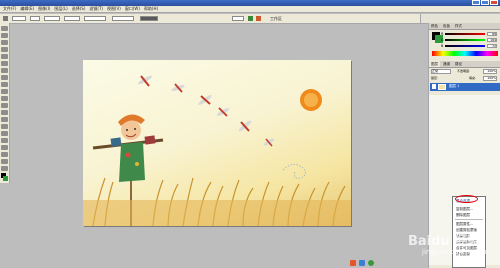 This screenshot has width=500, height=268. Describe the element at coordinates (4, 112) in the screenshot. I see `blur-tool-icon` at that location.